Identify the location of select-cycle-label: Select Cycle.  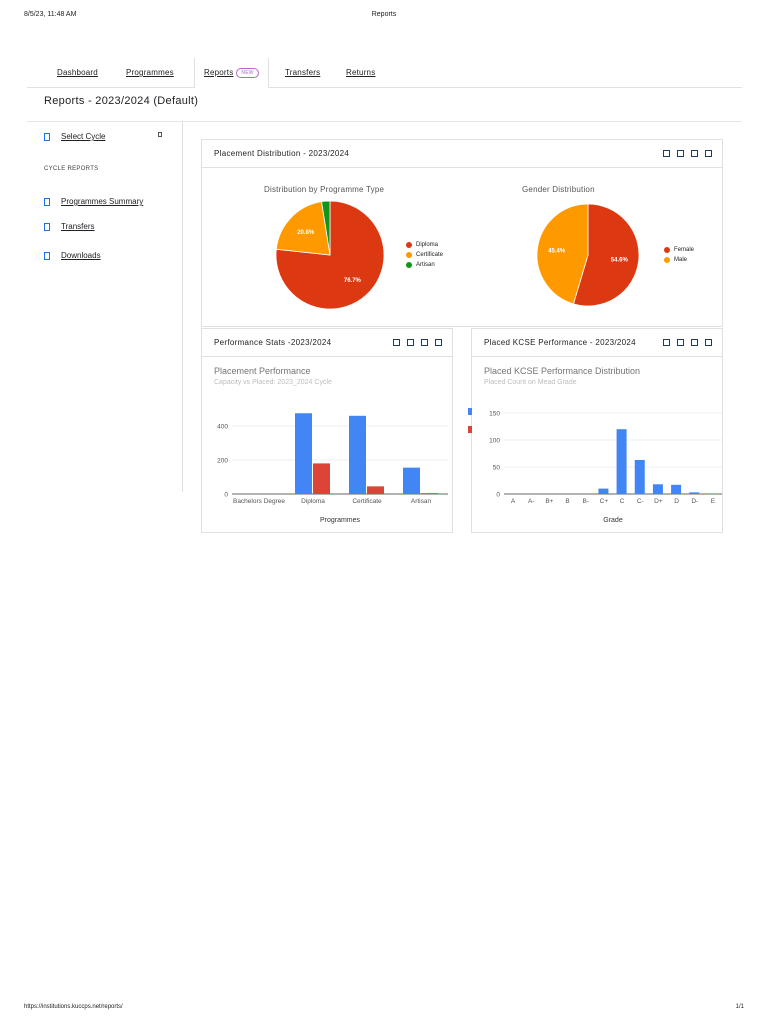
(83, 136).